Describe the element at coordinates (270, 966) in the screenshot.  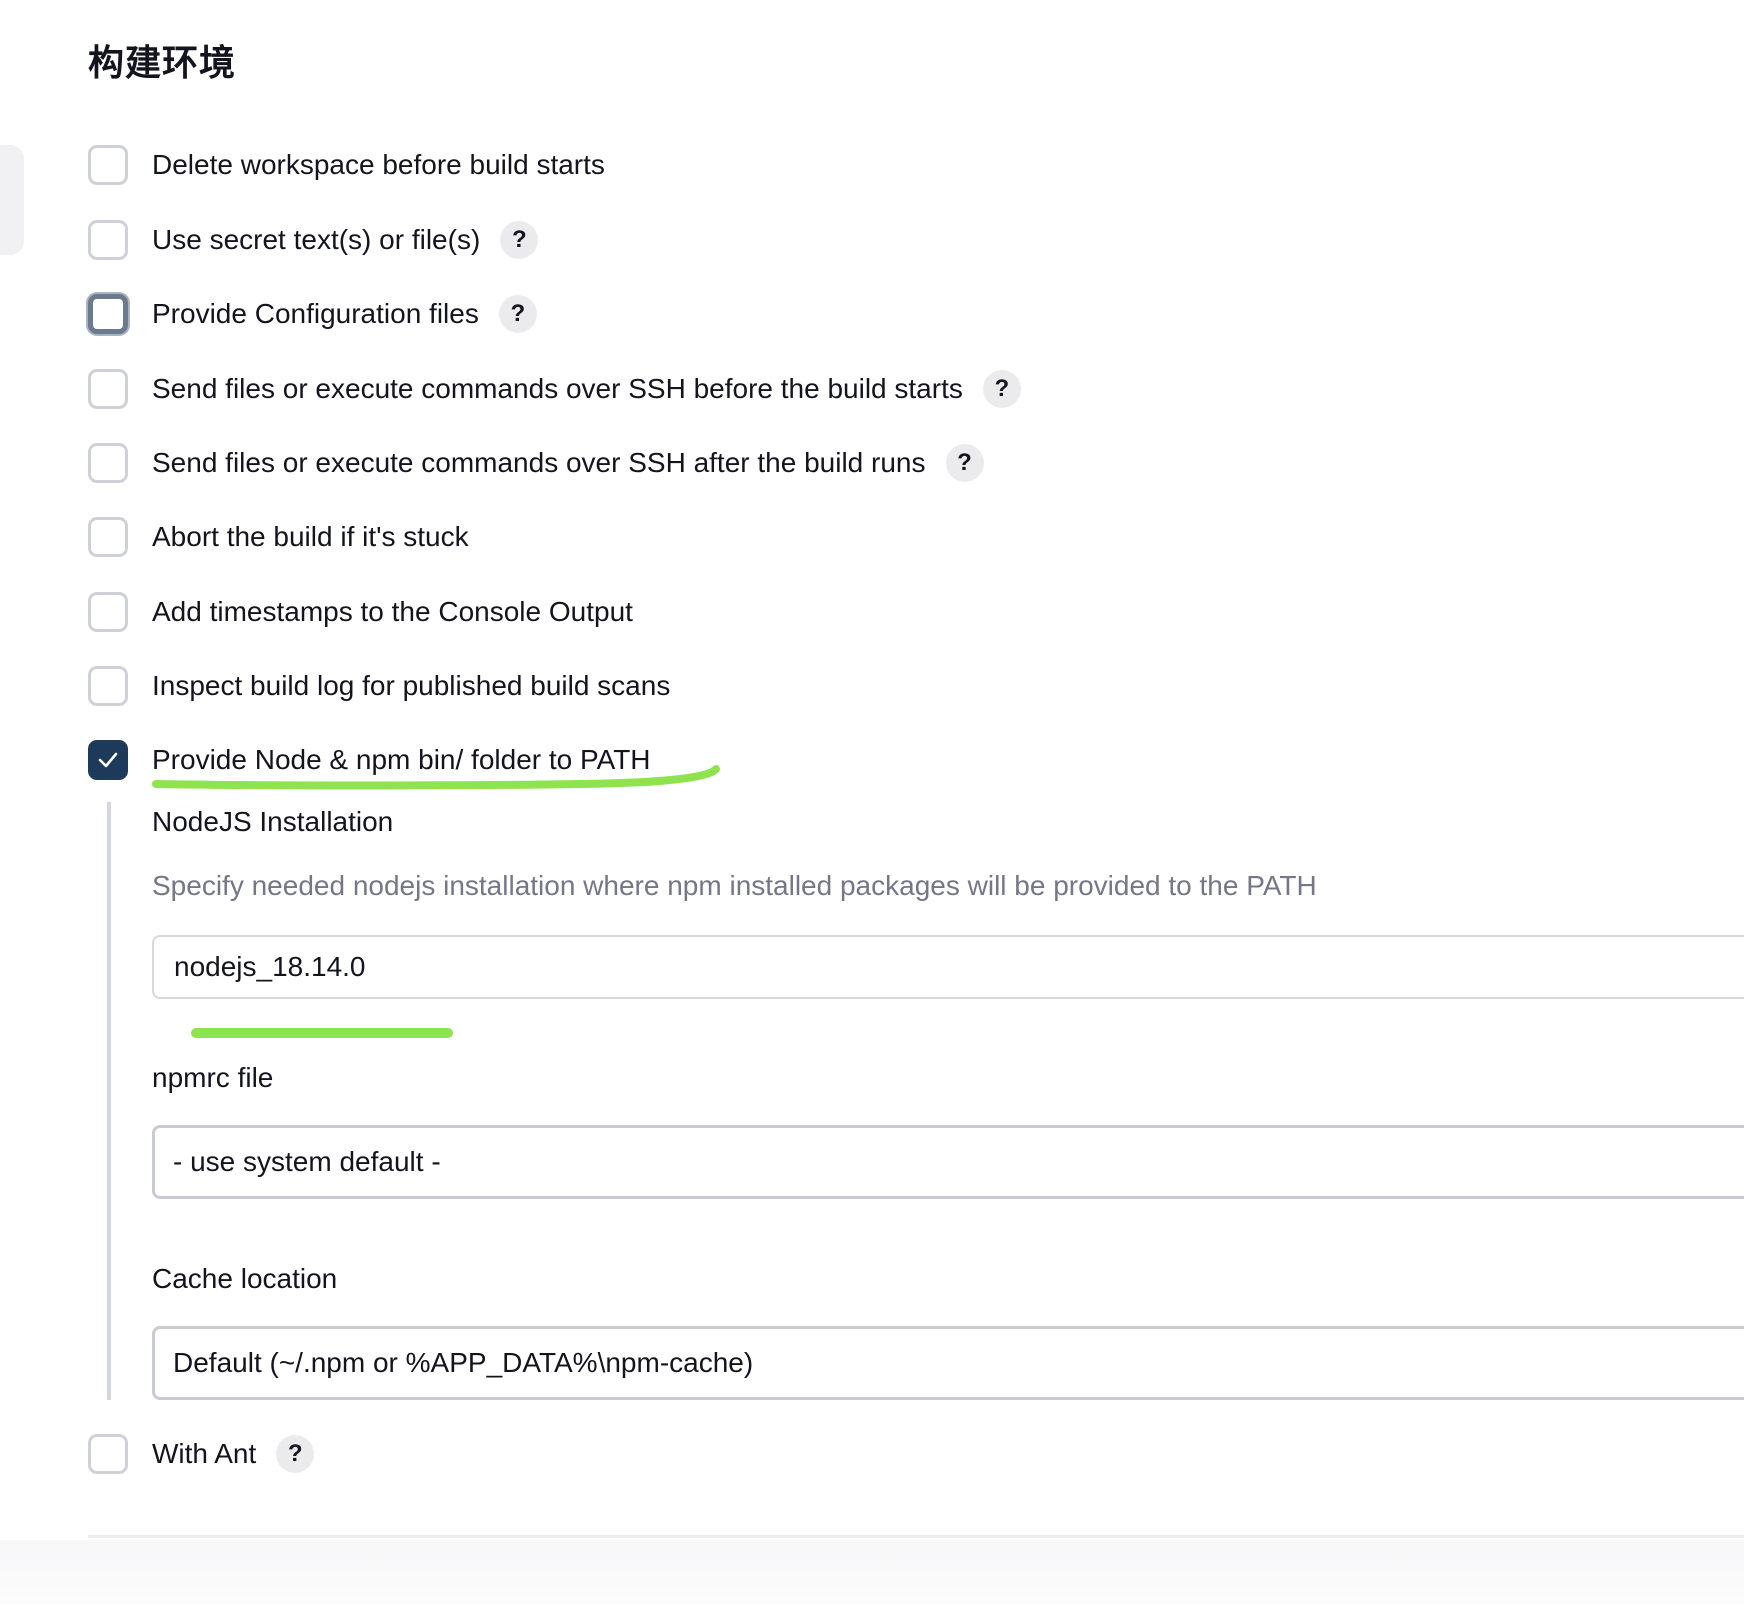
I see `nodejs-installation-value: nodejs_18.14.0` at that location.